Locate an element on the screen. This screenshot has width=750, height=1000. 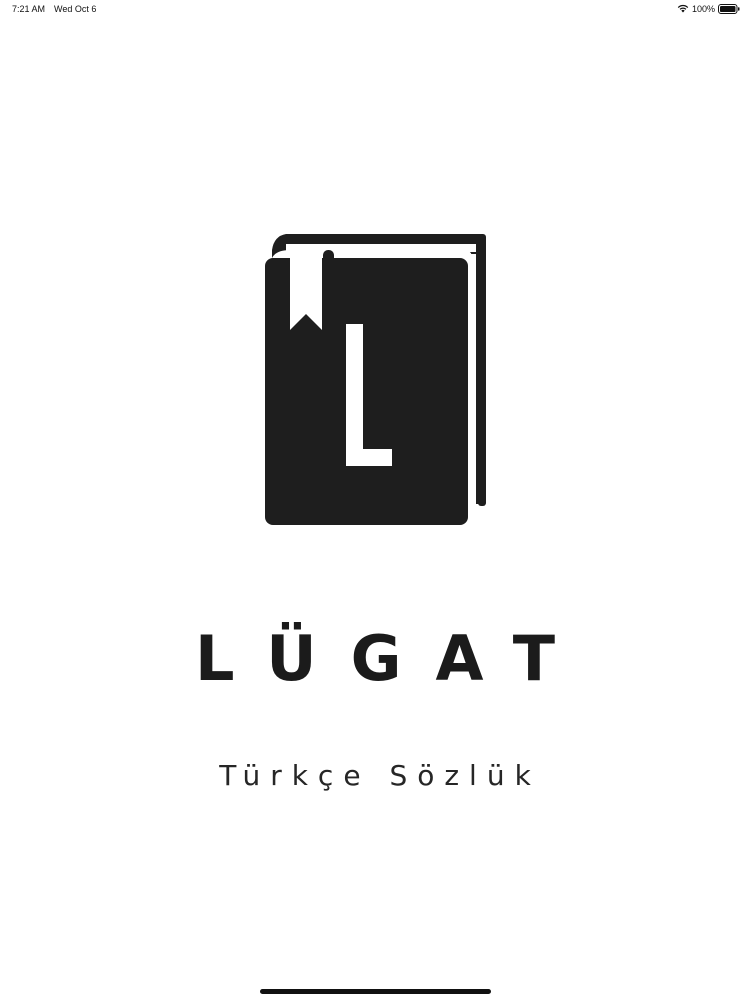
app-name: LÜGAT is located at coordinates (392, 658).